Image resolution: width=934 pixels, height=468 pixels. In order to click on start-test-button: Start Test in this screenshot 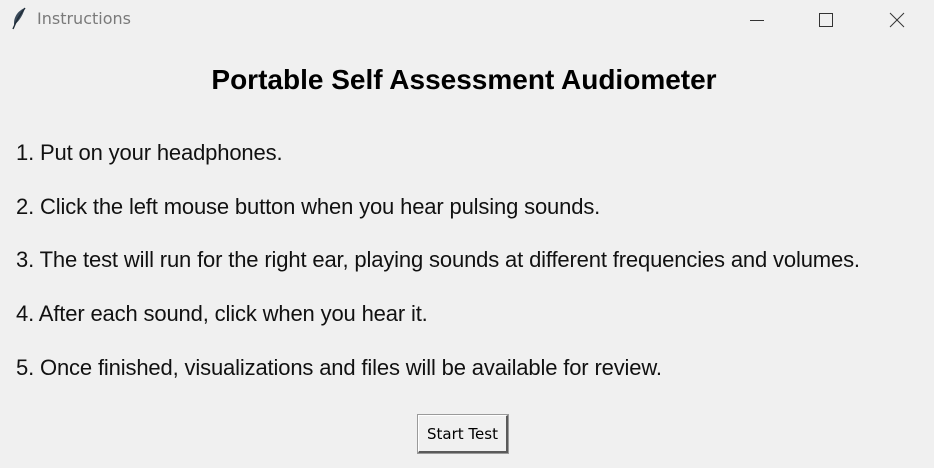, I will do `click(463, 434)`.